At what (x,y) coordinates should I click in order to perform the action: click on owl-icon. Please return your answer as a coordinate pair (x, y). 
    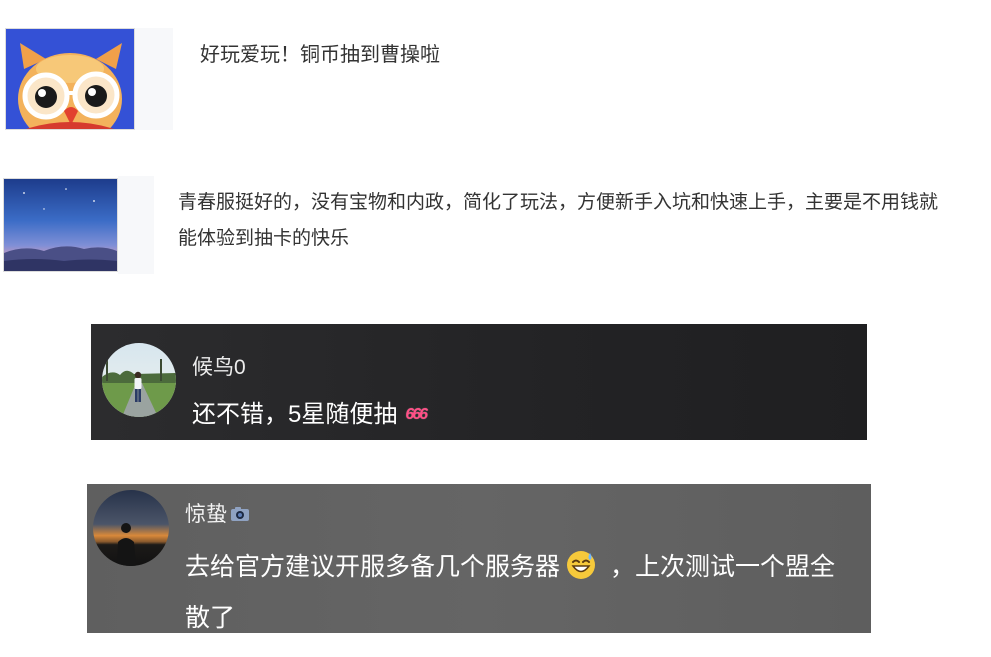
    Looking at the image, I should click on (70, 79).